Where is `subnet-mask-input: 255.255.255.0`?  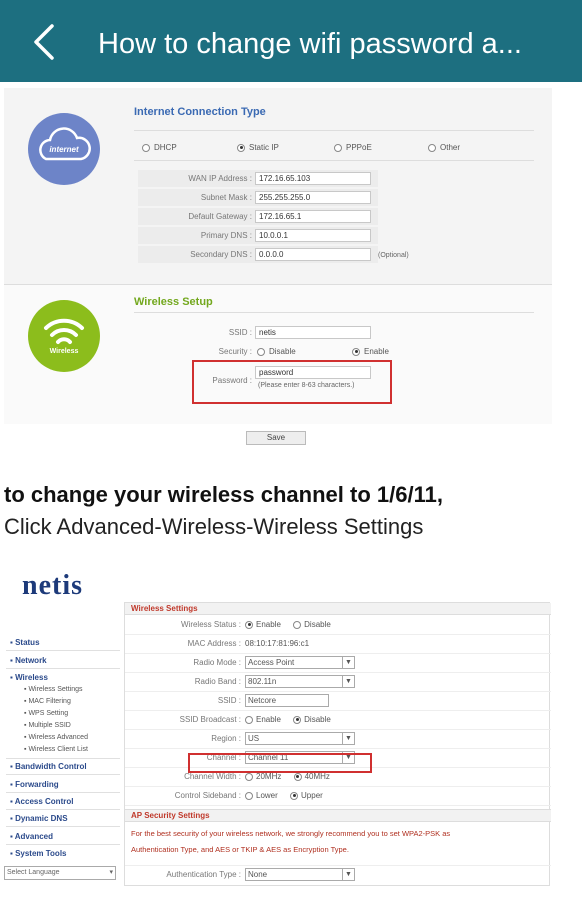 subnet-mask-input: 255.255.255.0 is located at coordinates (313, 197).